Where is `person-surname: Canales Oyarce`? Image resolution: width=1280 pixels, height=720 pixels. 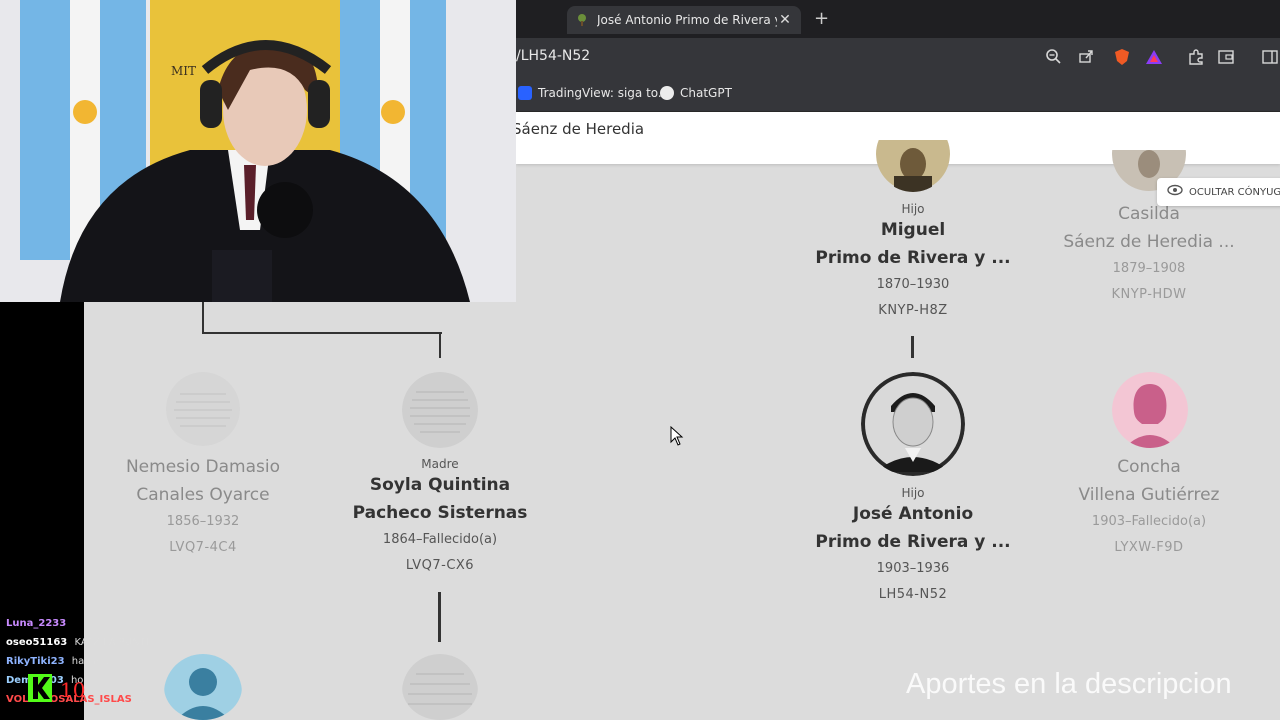
person-surname: Canales Oyarce is located at coordinates (203, 495).